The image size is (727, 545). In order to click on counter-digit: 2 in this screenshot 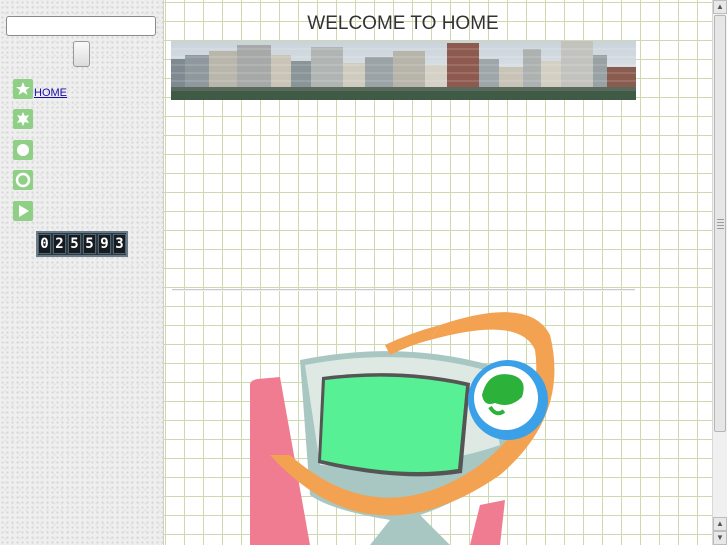, I will do `click(59, 244)`.